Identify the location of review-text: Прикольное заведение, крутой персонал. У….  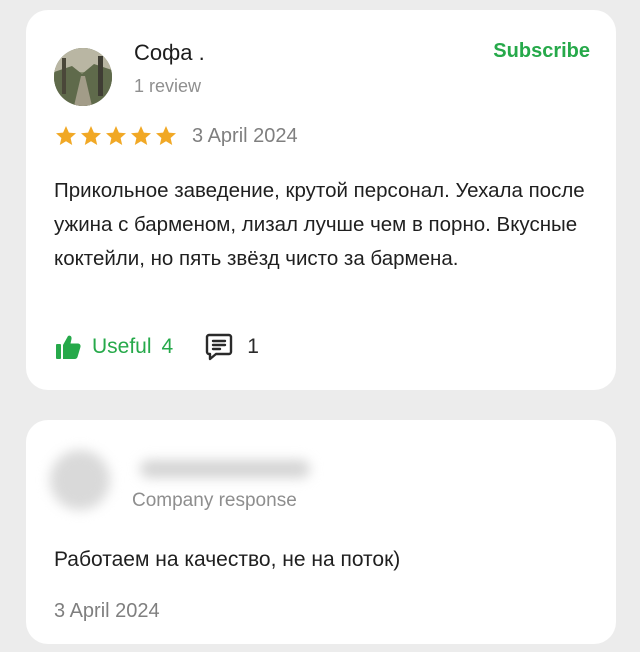
(319, 224).